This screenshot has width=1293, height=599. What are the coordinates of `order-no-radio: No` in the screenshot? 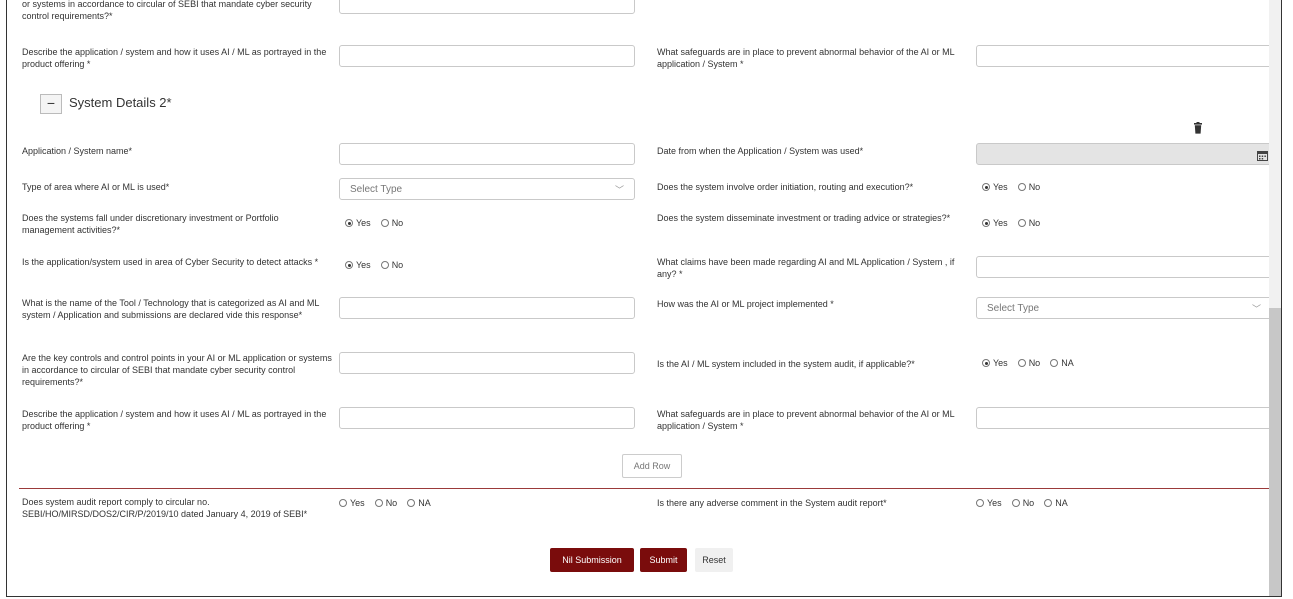 It's located at (1028, 187).